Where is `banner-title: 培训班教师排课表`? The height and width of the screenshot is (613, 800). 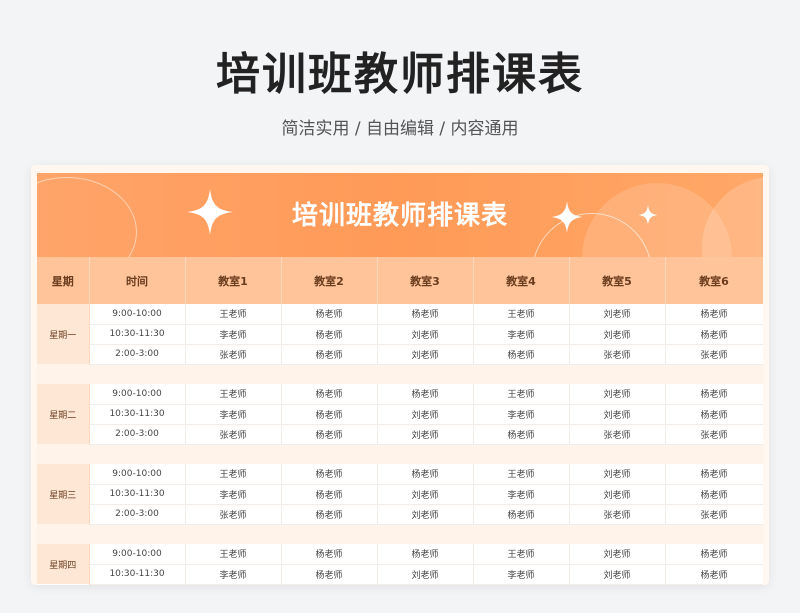
banner-title: 培训班教师排课表 is located at coordinates (399, 216).